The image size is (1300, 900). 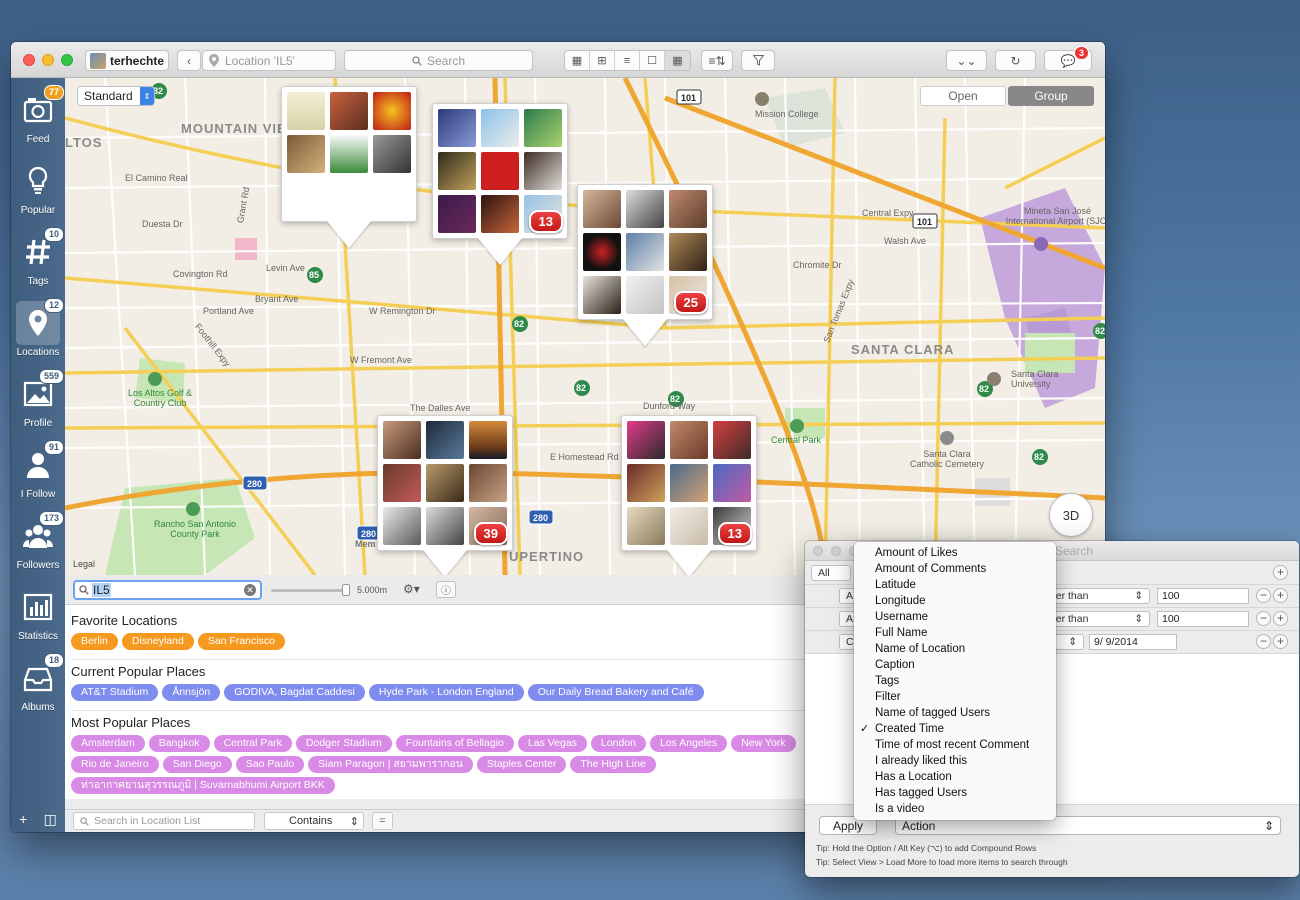 I want to click on sidebar-item-statistics: Statistics, so click(x=38, y=615).